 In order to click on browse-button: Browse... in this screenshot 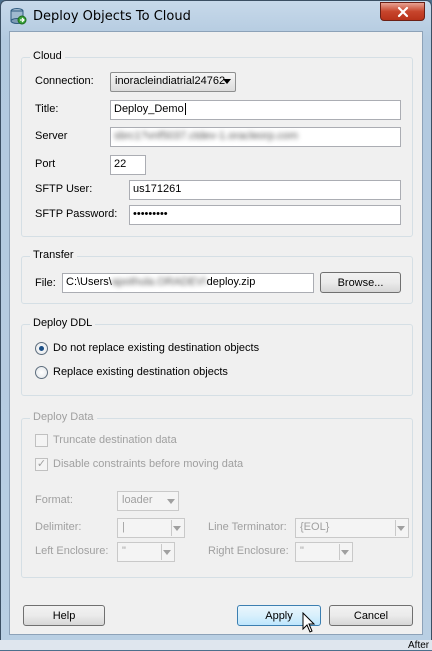, I will do `click(360, 282)`.